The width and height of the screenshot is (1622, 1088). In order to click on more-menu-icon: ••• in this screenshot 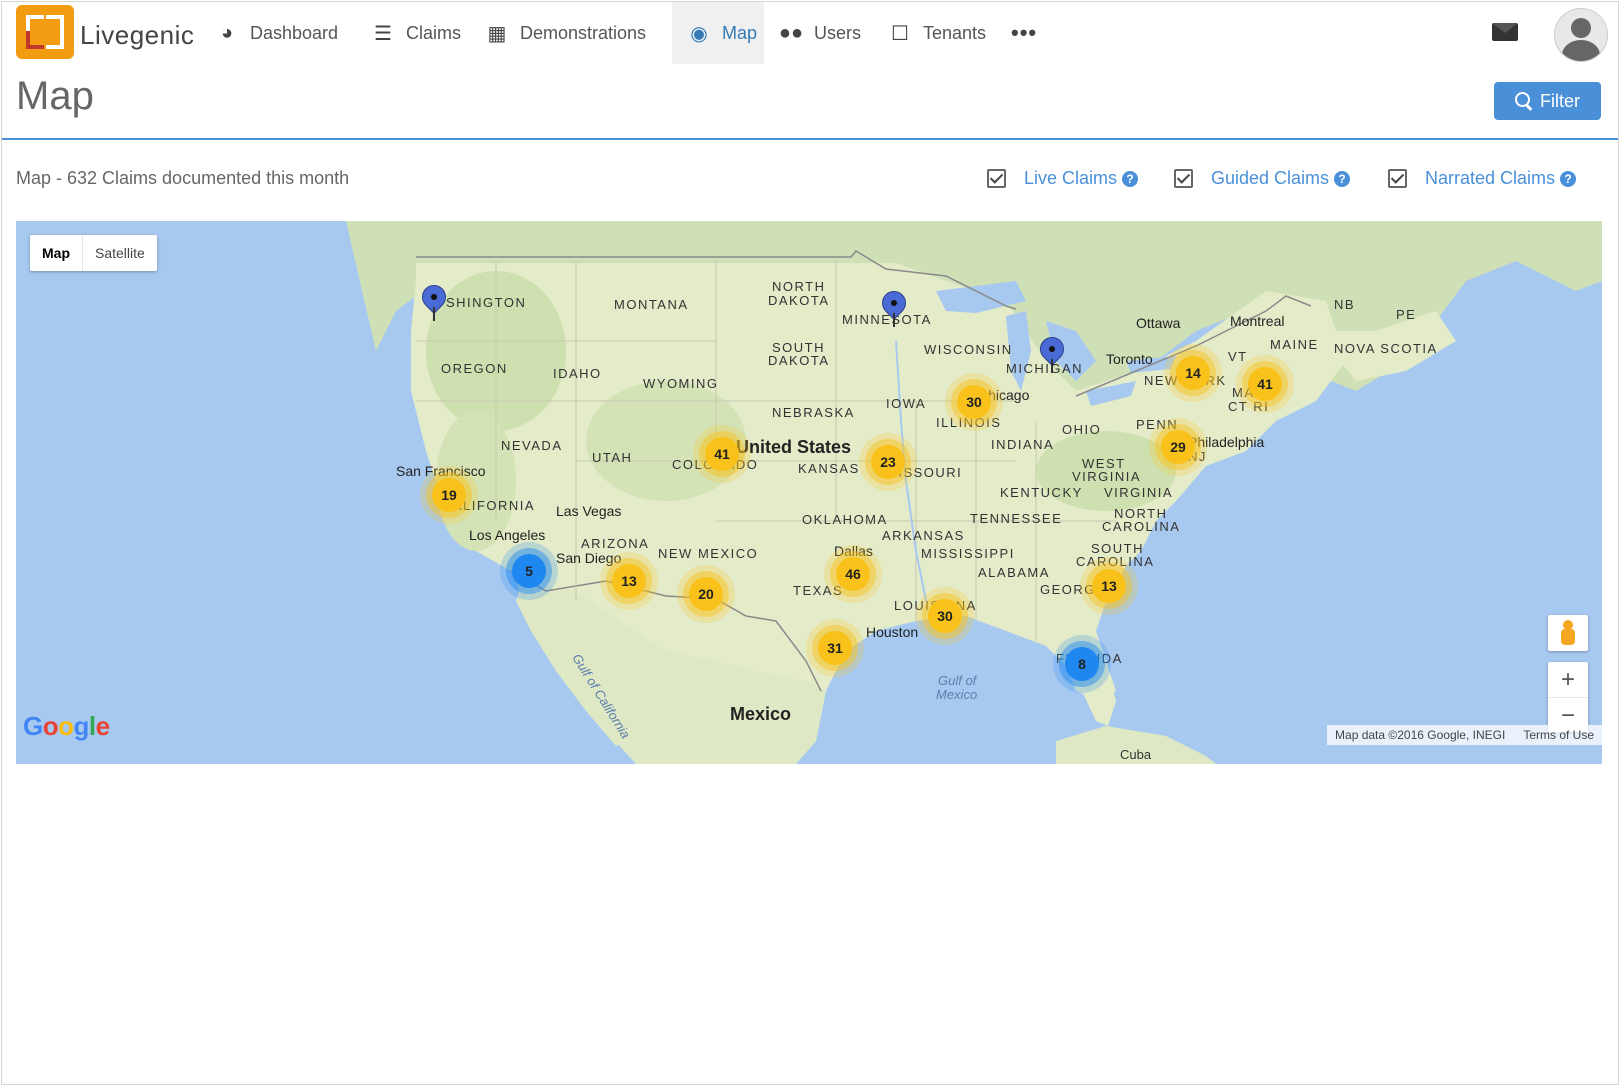, I will do `click(1024, 33)`.